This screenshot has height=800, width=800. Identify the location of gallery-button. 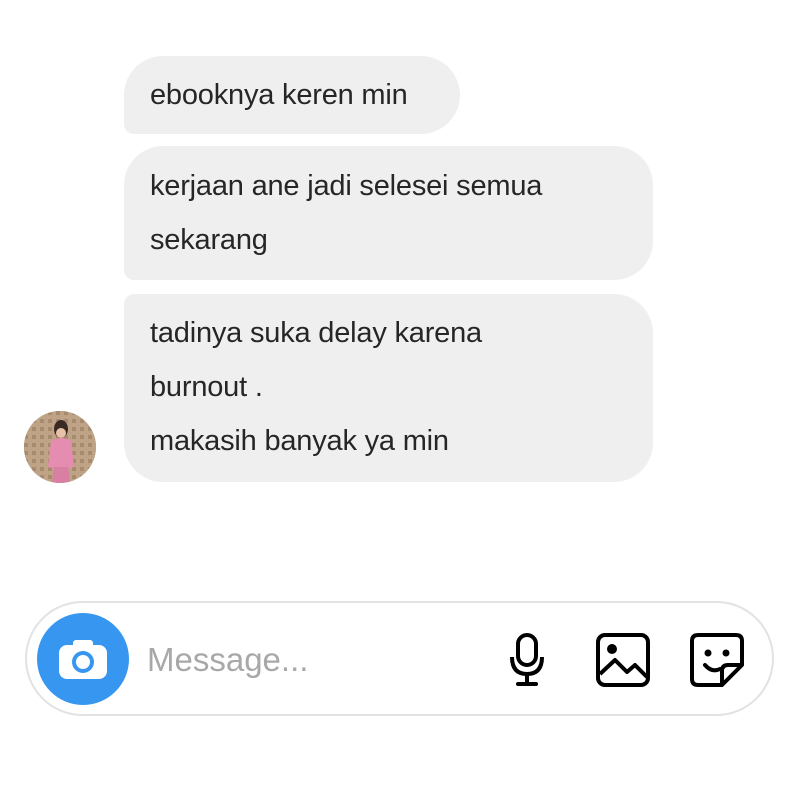
(623, 660).